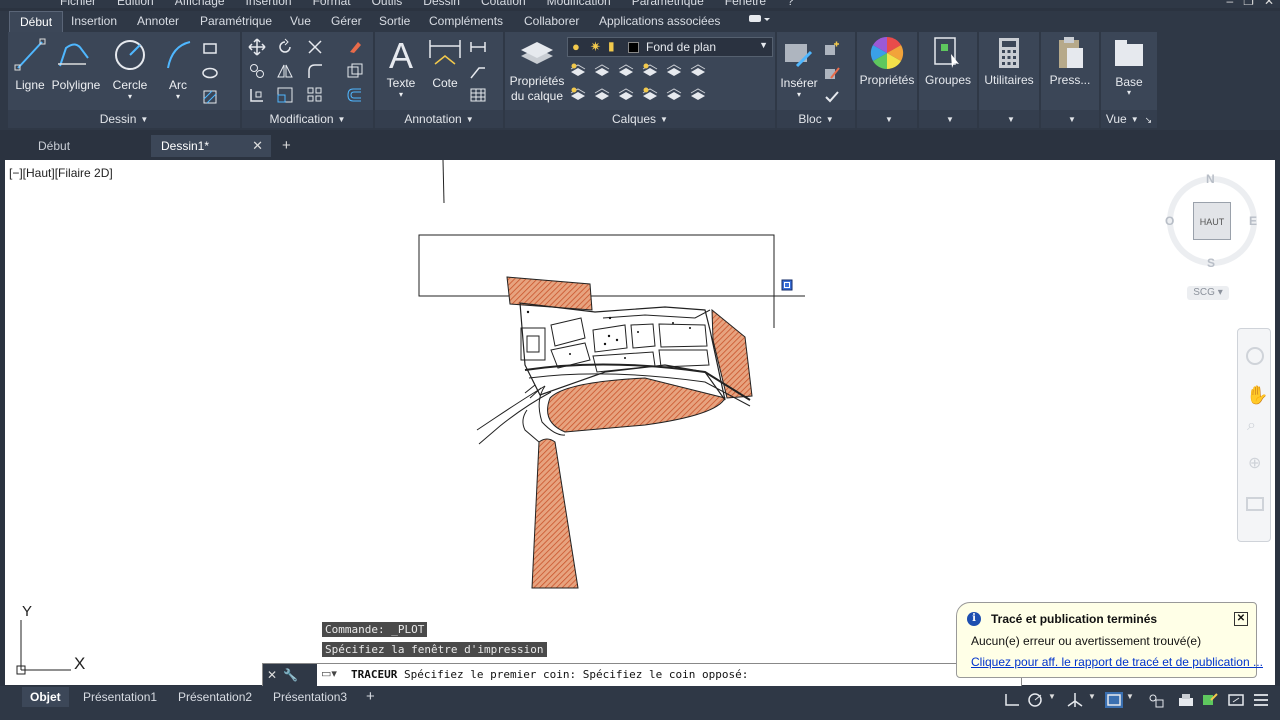  What do you see at coordinates (578, 71) in the screenshot?
I see `layer-isolate-icon` at bounding box center [578, 71].